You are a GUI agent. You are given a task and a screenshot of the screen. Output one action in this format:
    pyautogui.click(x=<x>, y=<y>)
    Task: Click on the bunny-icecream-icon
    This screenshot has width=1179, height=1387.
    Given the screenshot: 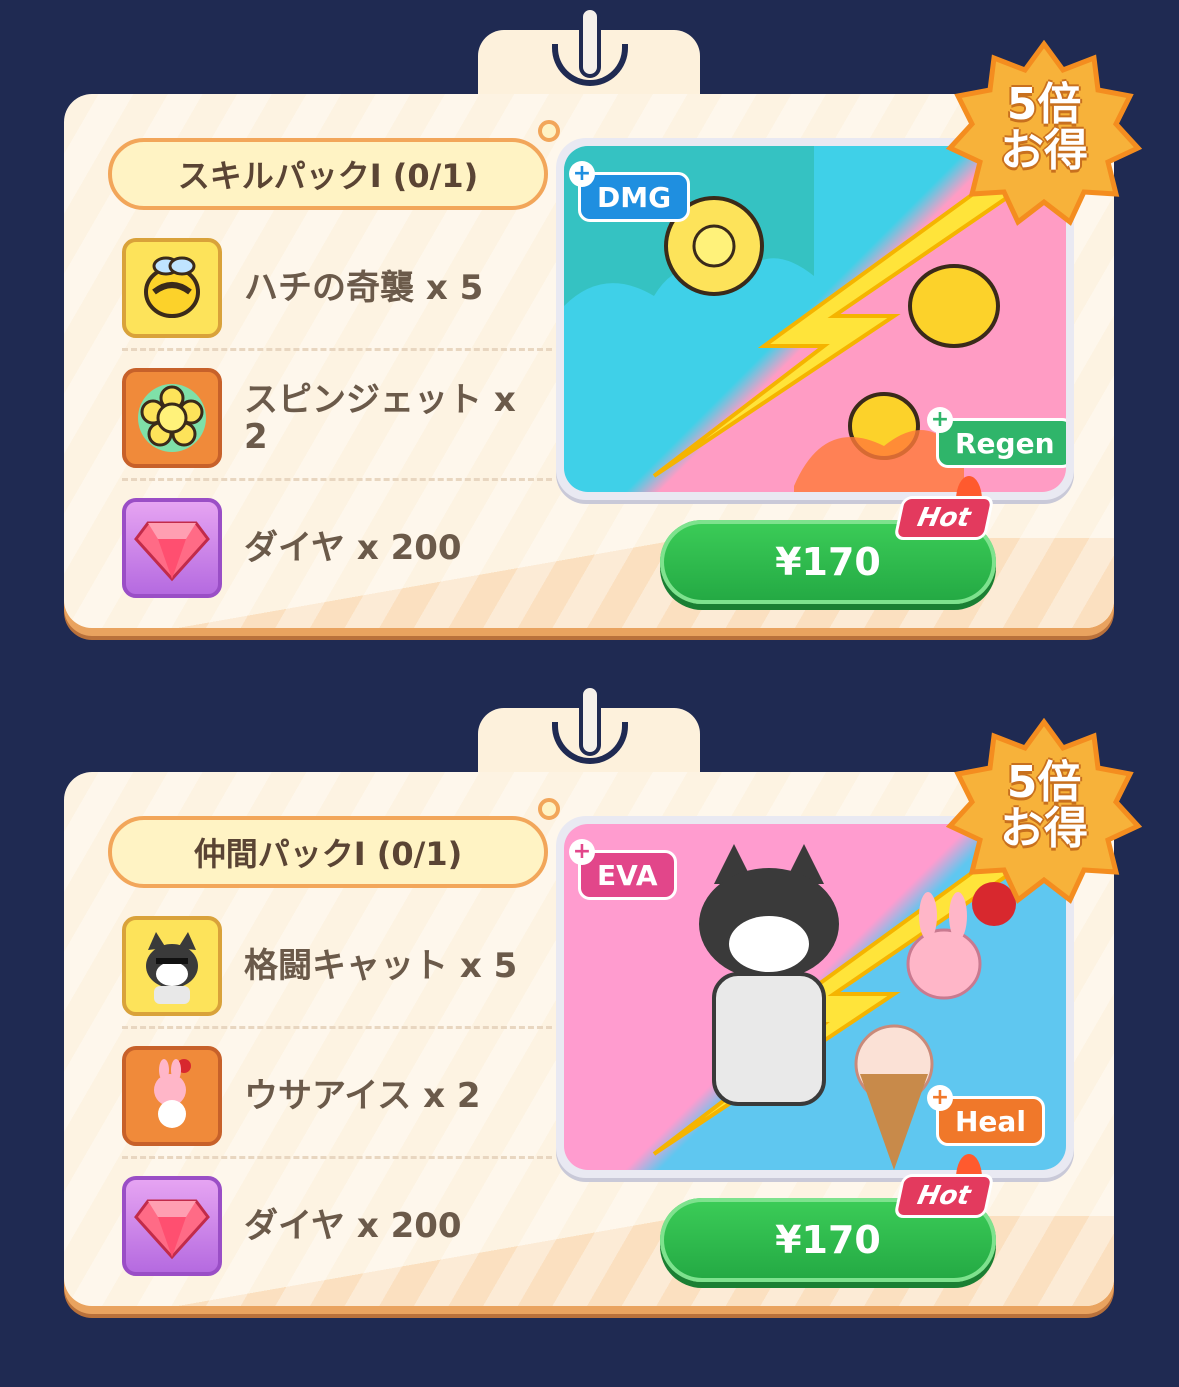 What is the action you would take?
    pyautogui.click(x=172, y=1096)
    